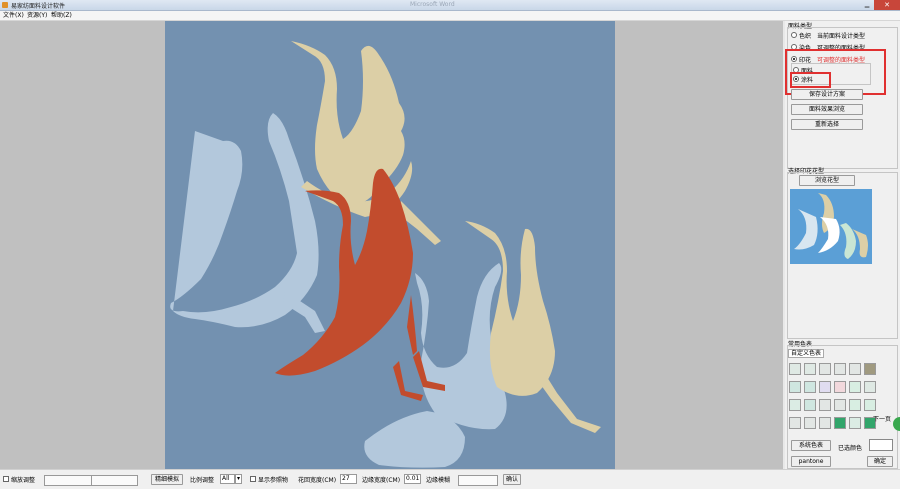  Describe the element at coordinates (806, 353) in the screenshot. I see `tab-custom-colors: 自定义色表` at that location.